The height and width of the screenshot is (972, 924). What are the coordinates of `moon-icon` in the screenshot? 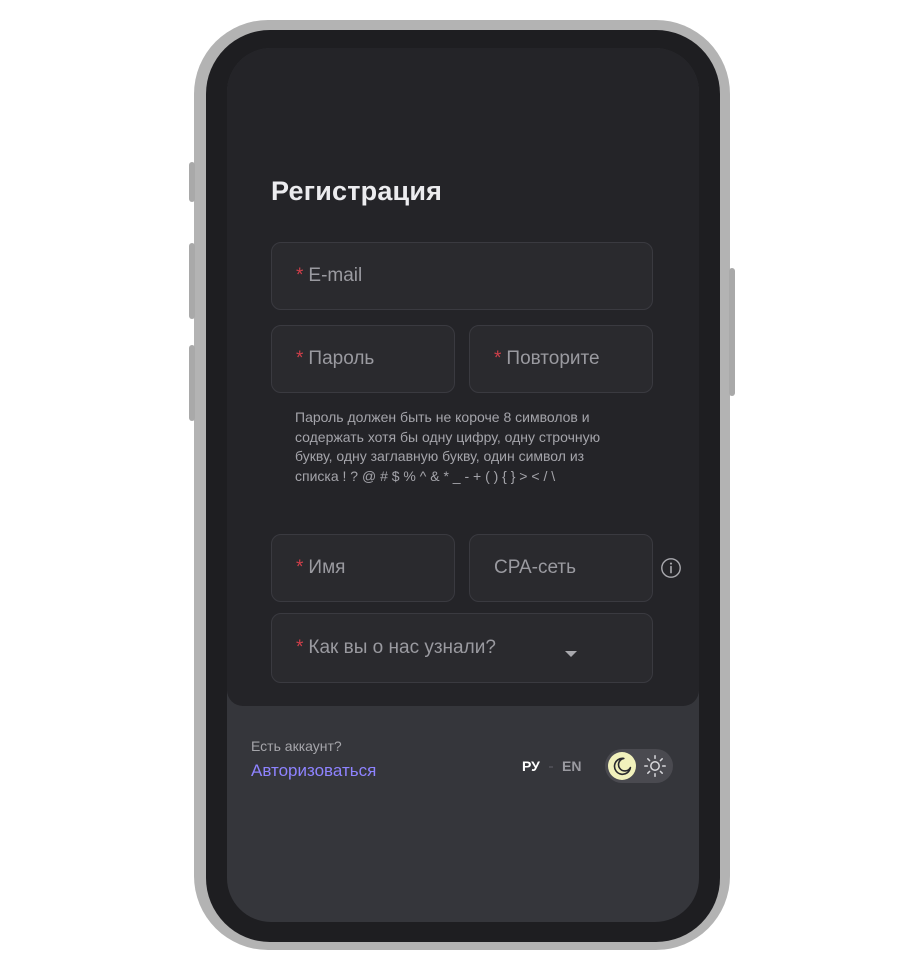 It's located at (622, 766).